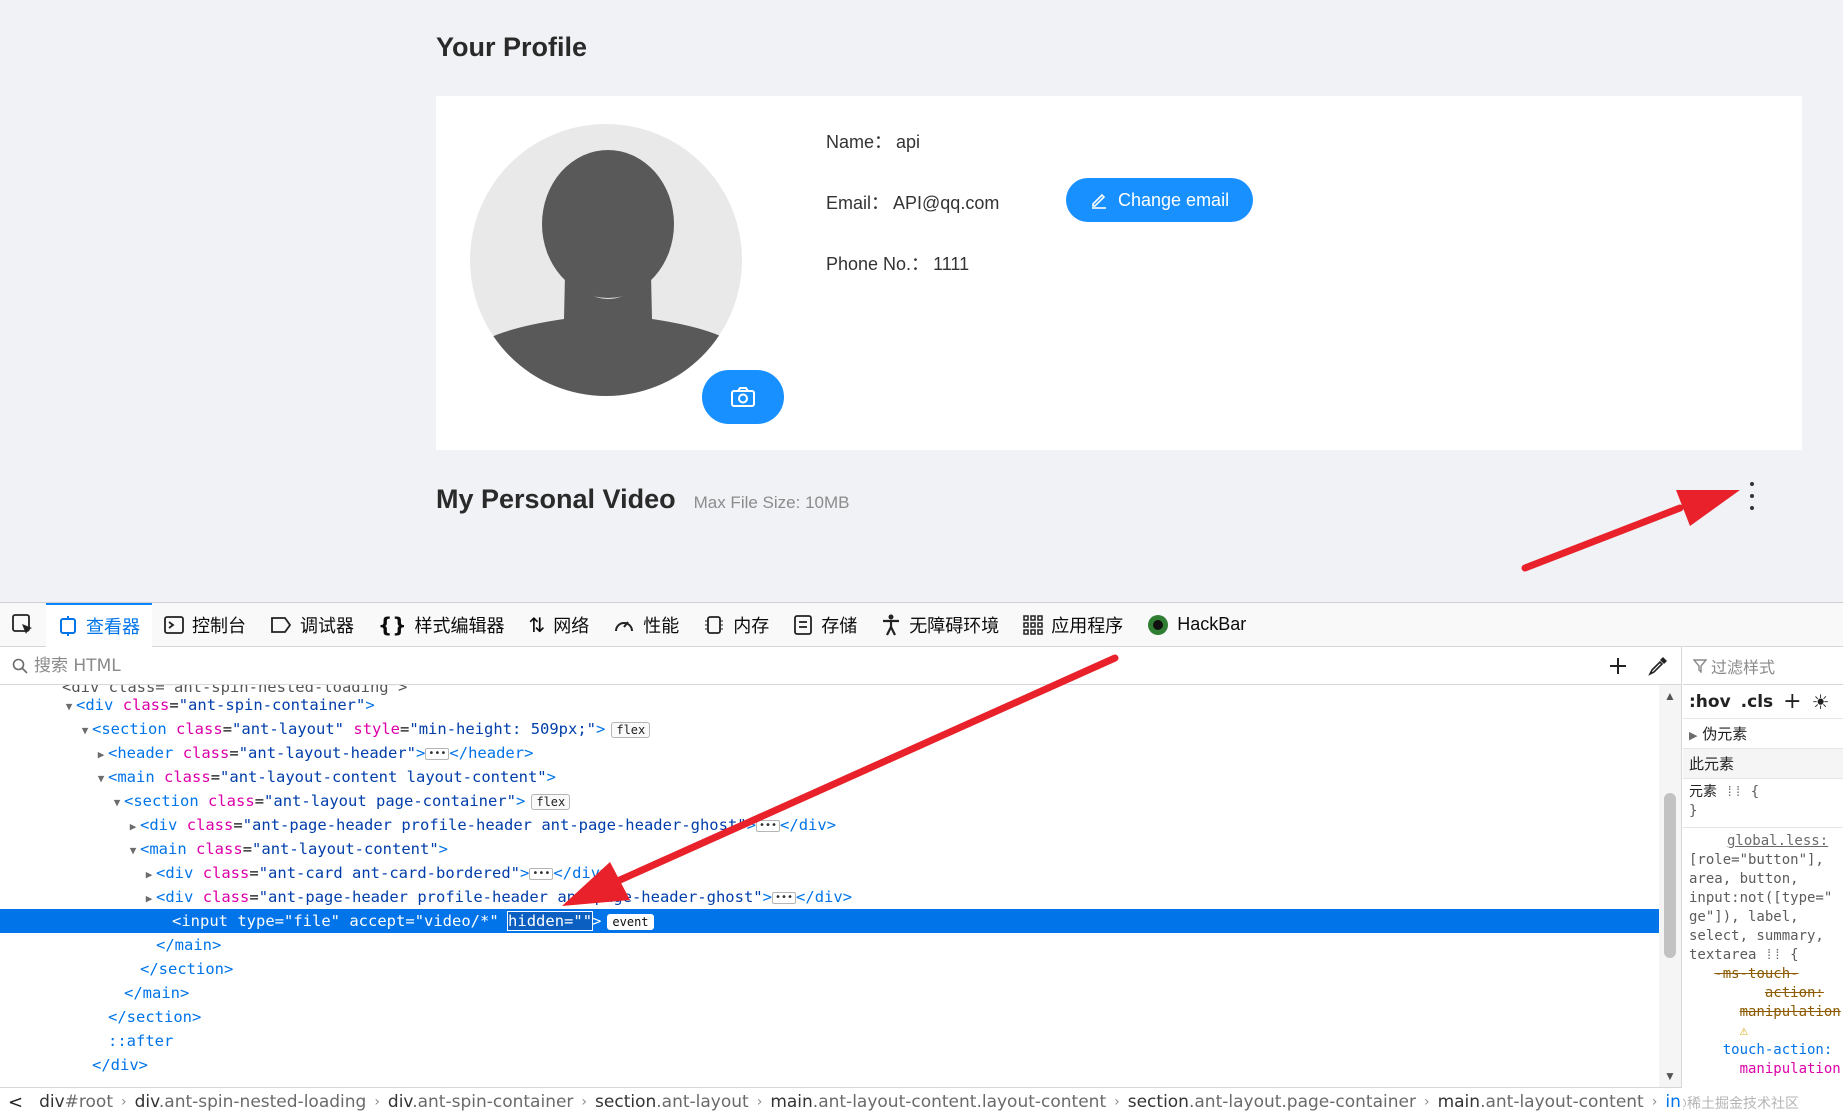 The width and height of the screenshot is (1843, 1115). Describe the element at coordinates (459, 626) in the screenshot. I see `tab-label: 样式编辑器` at that location.